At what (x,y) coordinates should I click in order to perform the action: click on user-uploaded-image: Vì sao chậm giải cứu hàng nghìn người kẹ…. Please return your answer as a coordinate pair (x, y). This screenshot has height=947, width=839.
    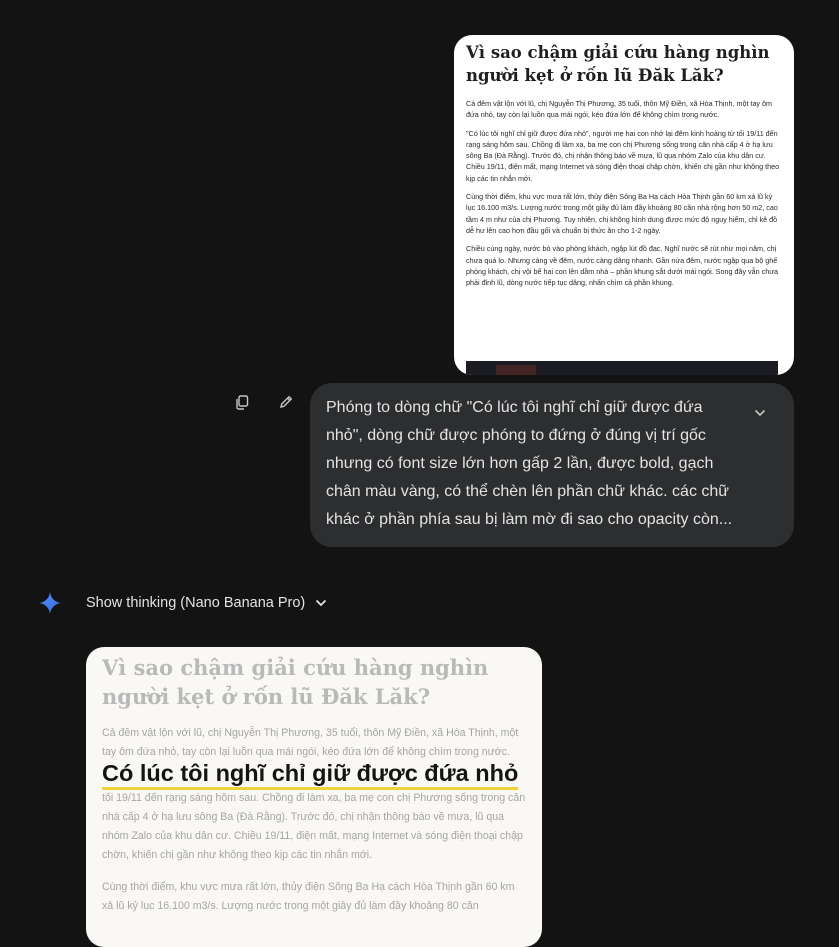
    Looking at the image, I should click on (624, 205).